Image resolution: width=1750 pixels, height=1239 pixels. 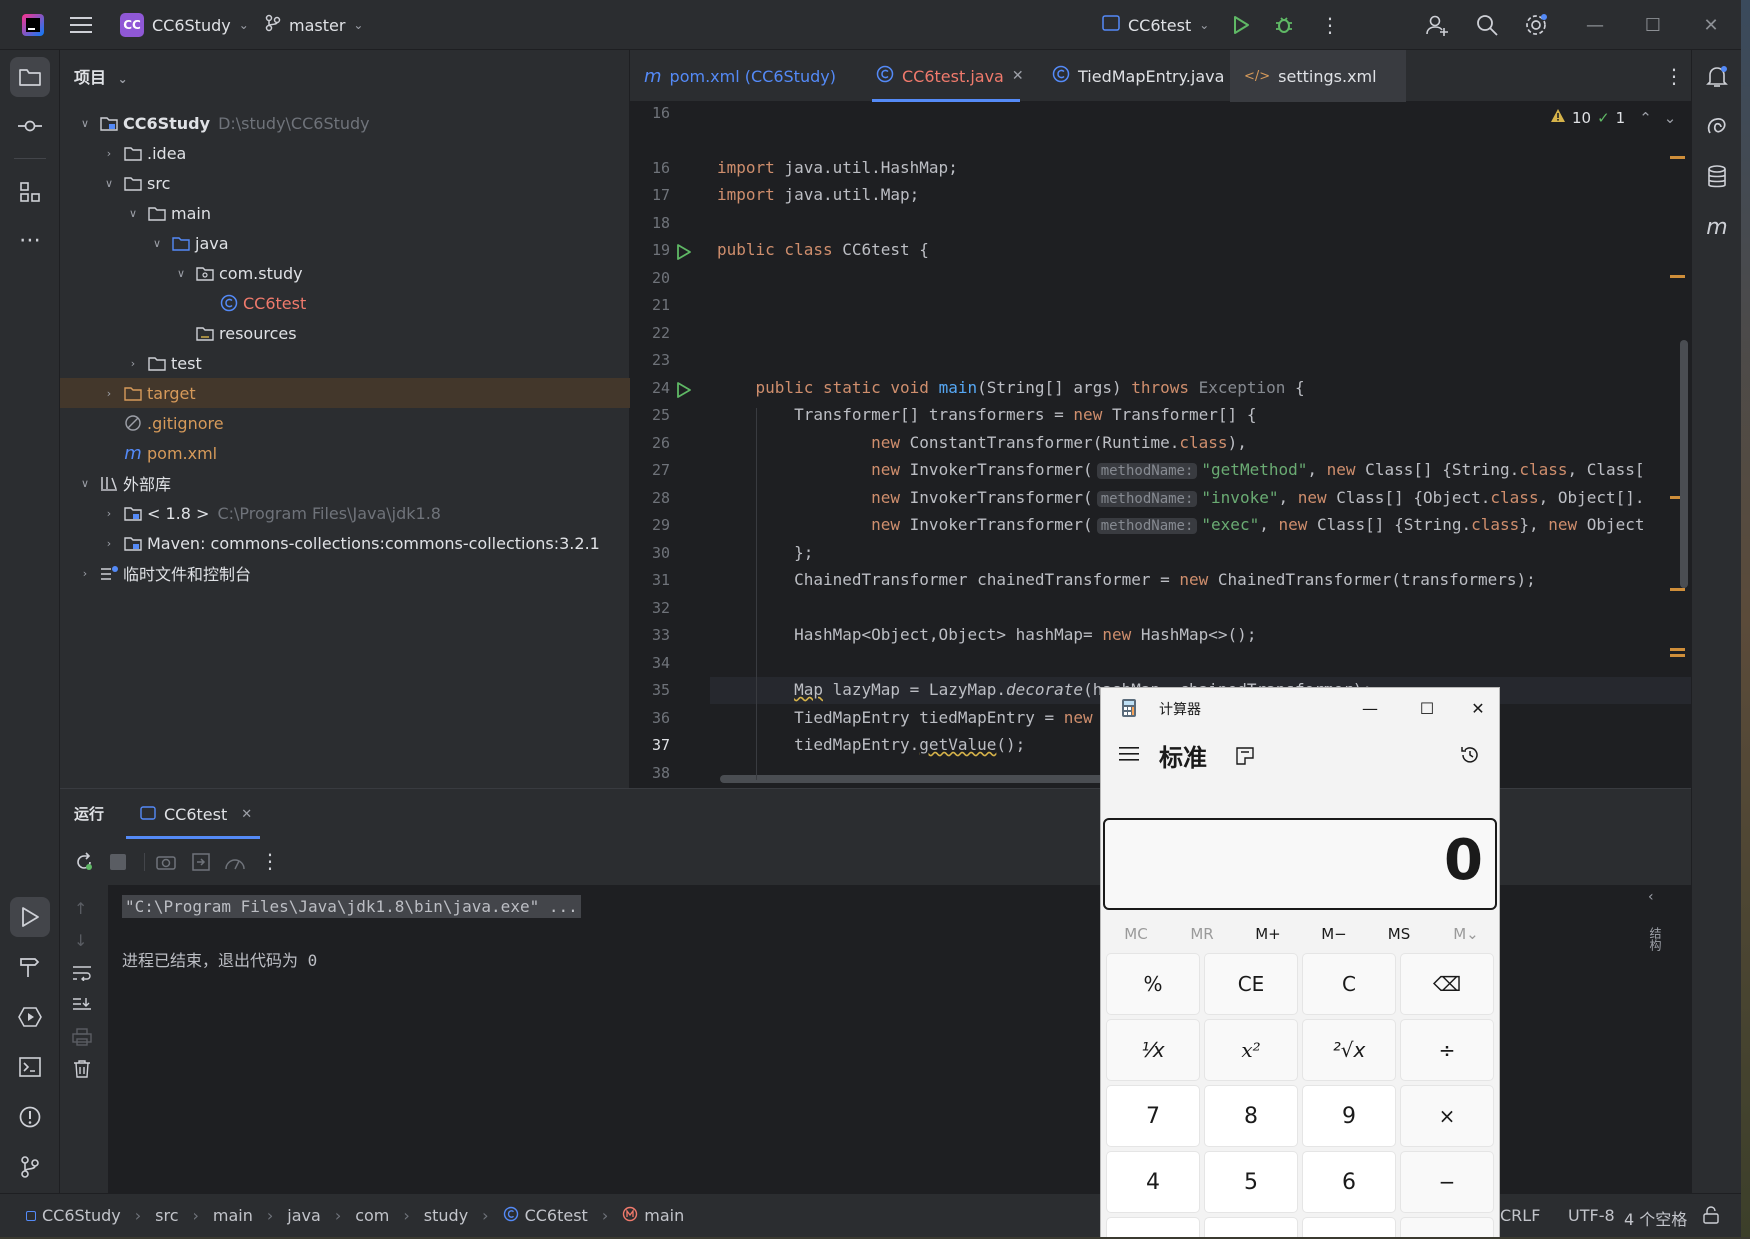 What do you see at coordinates (1349, 1050) in the screenshot?
I see `square-root-button: ²√x` at bounding box center [1349, 1050].